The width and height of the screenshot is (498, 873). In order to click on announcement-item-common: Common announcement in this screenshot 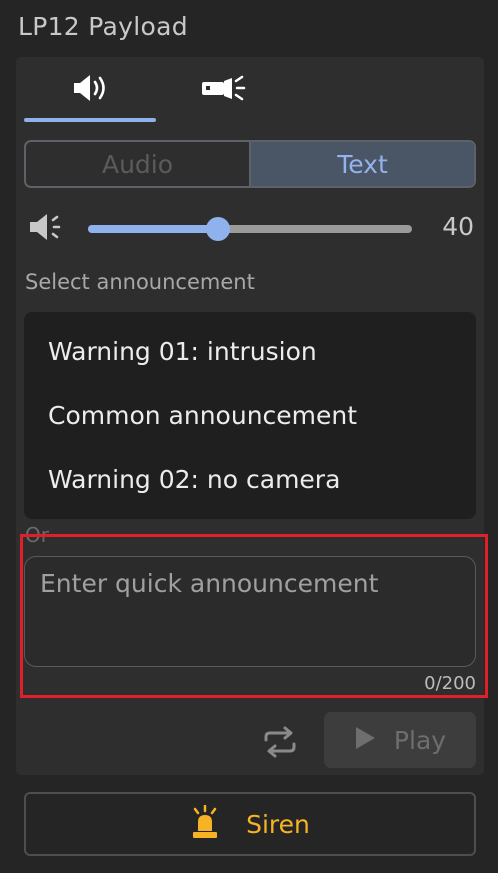, I will do `click(202, 415)`.